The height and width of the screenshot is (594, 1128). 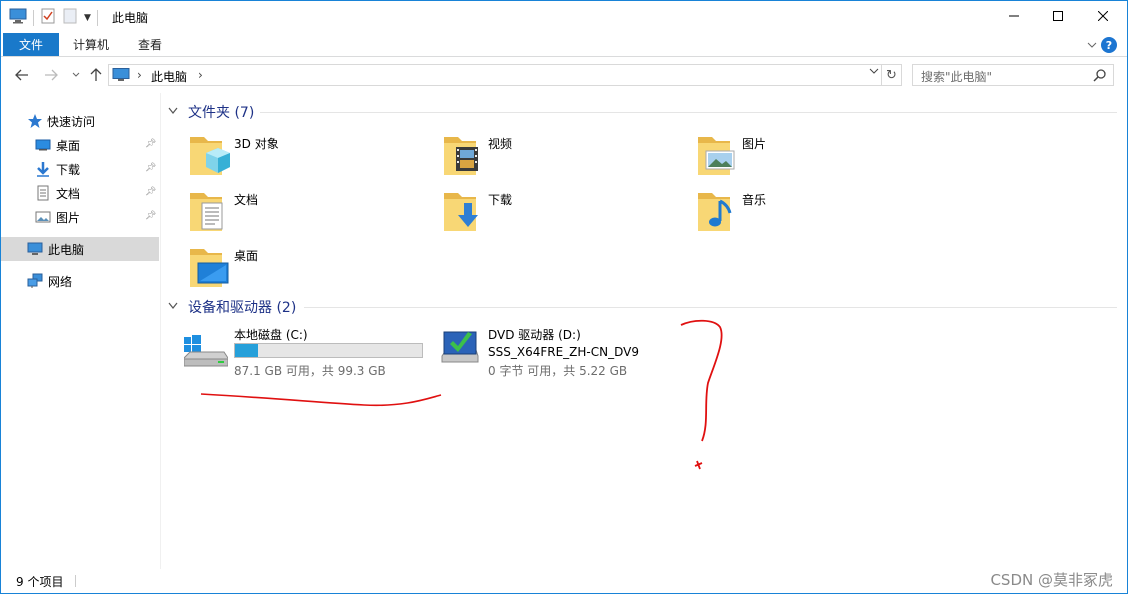 I want to click on address-dropdown-icon, so click(x=874, y=72).